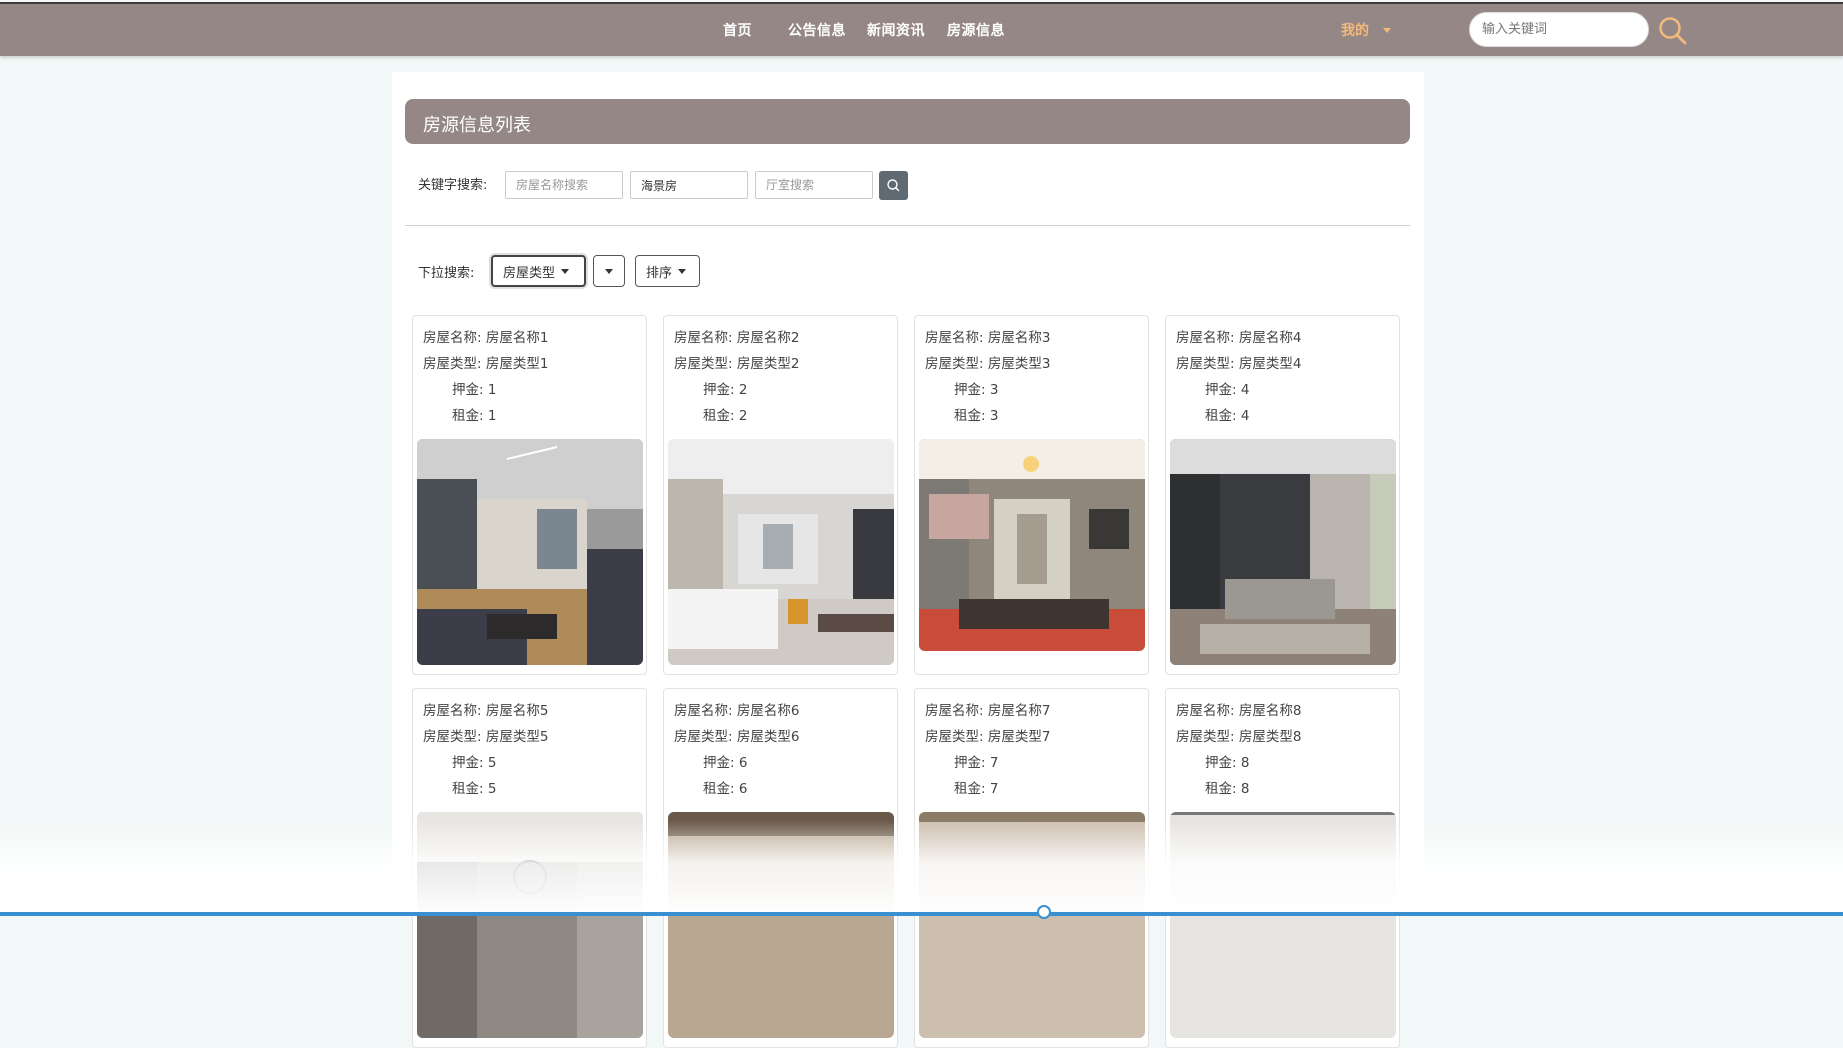  What do you see at coordinates (1270, 711) in the screenshot?
I see `house-name-value: 房屋名称8` at bounding box center [1270, 711].